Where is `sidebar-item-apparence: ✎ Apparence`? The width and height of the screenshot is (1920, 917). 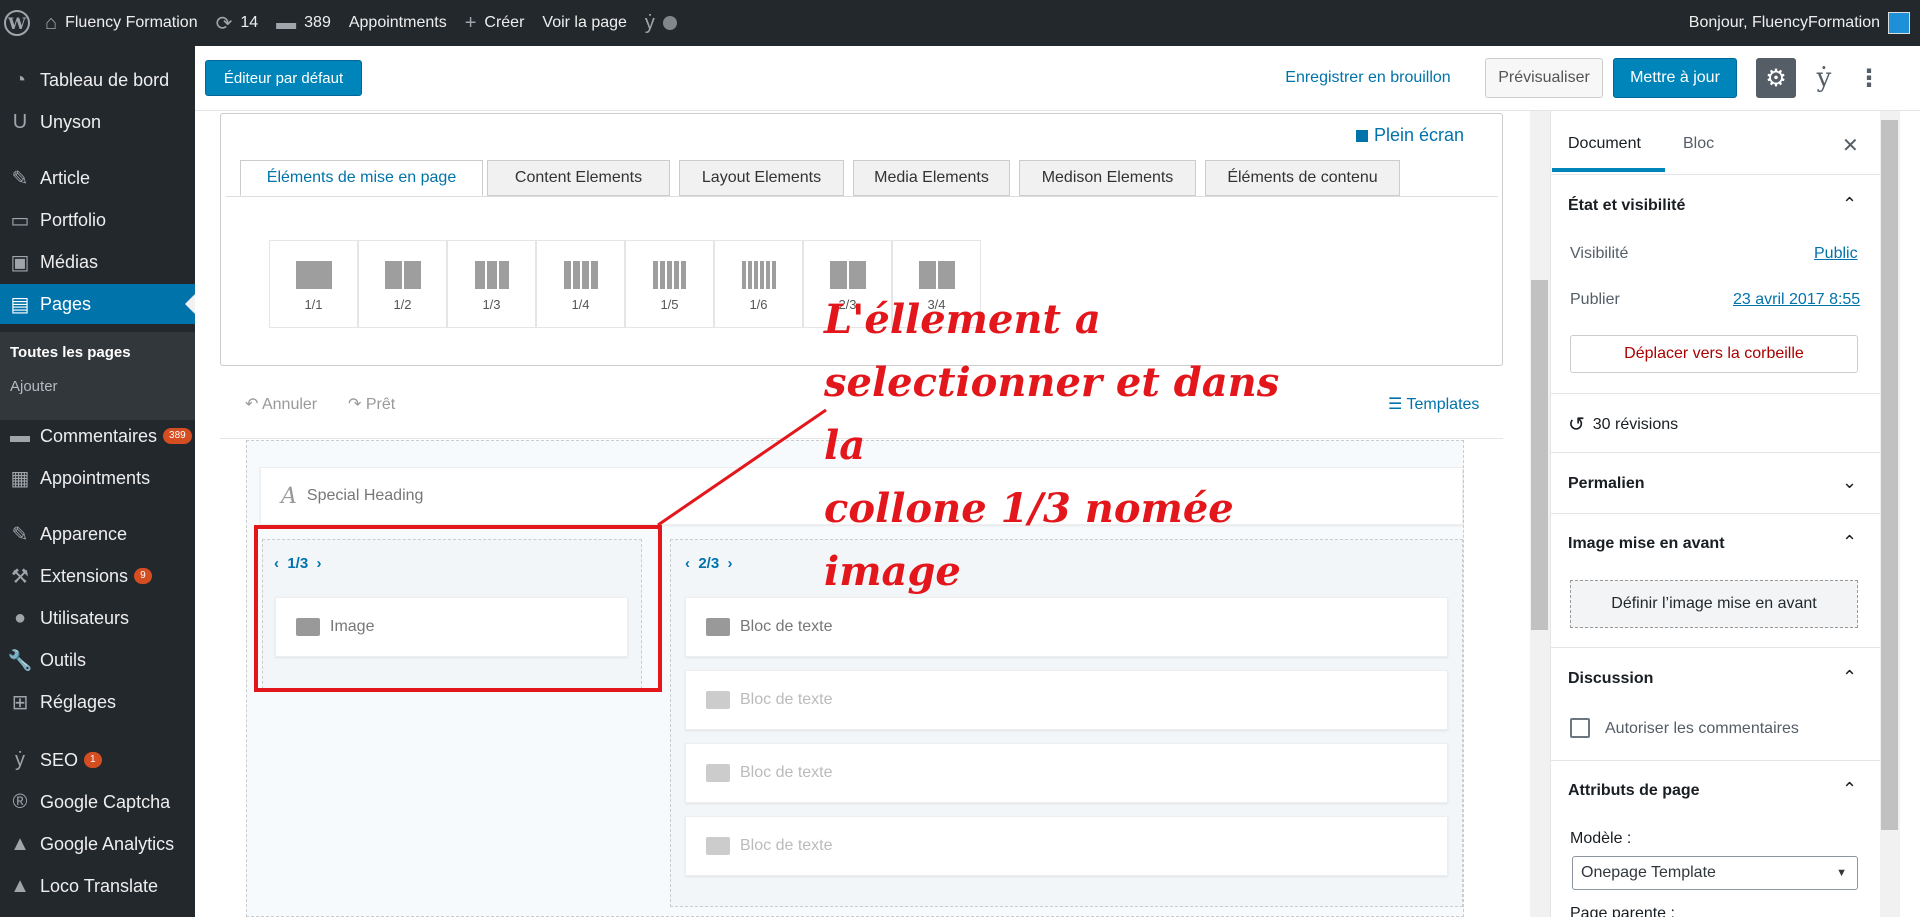 sidebar-item-apparence: ✎ Apparence is located at coordinates (97, 534).